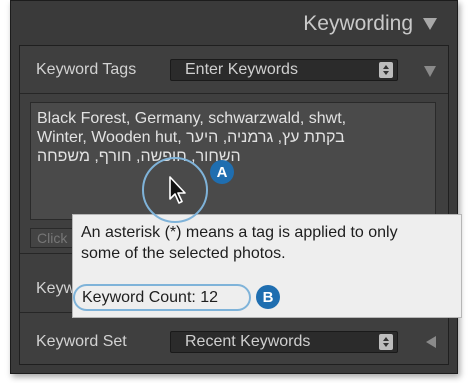 The width and height of the screenshot is (470, 383). Describe the element at coordinates (177, 190) in the screenshot. I see `mouse-cursor-icon` at that location.